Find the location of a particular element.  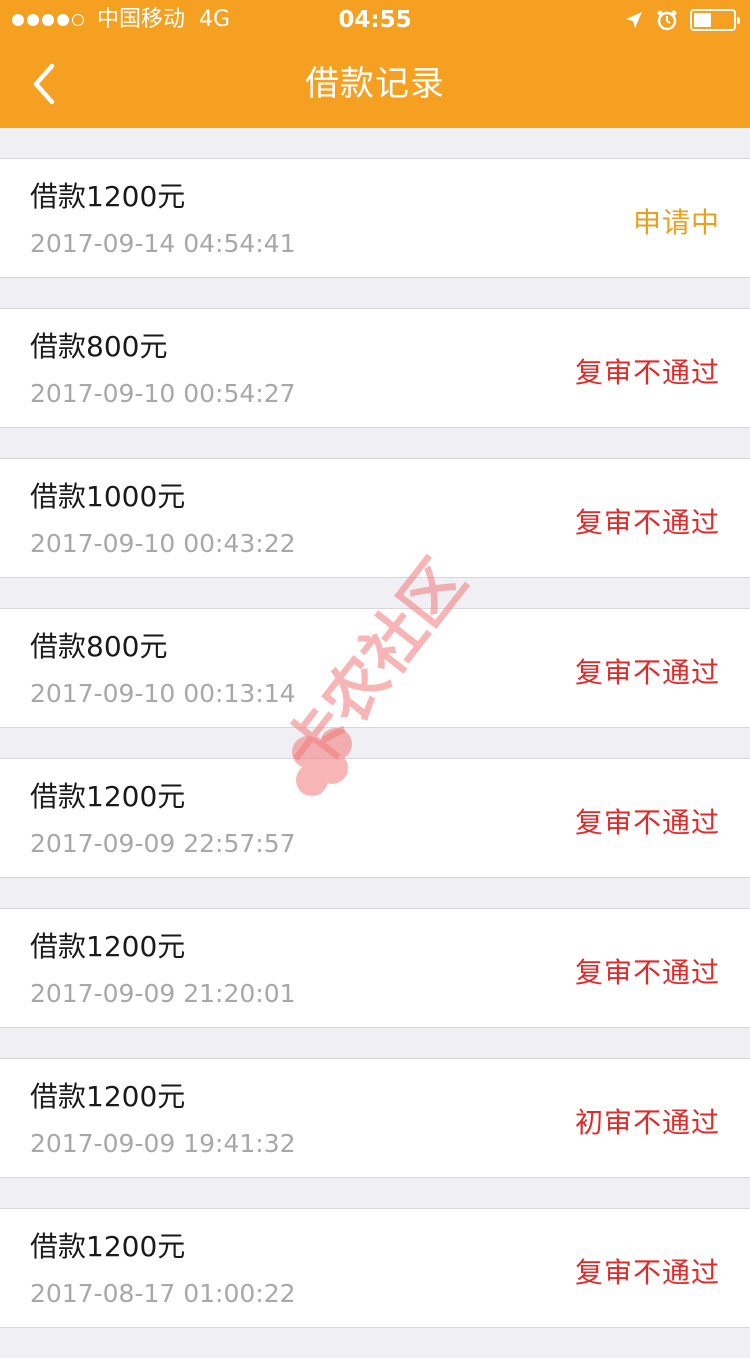

loan-timestamp: 2017-09-14 04:54:41 is located at coordinates (163, 243).